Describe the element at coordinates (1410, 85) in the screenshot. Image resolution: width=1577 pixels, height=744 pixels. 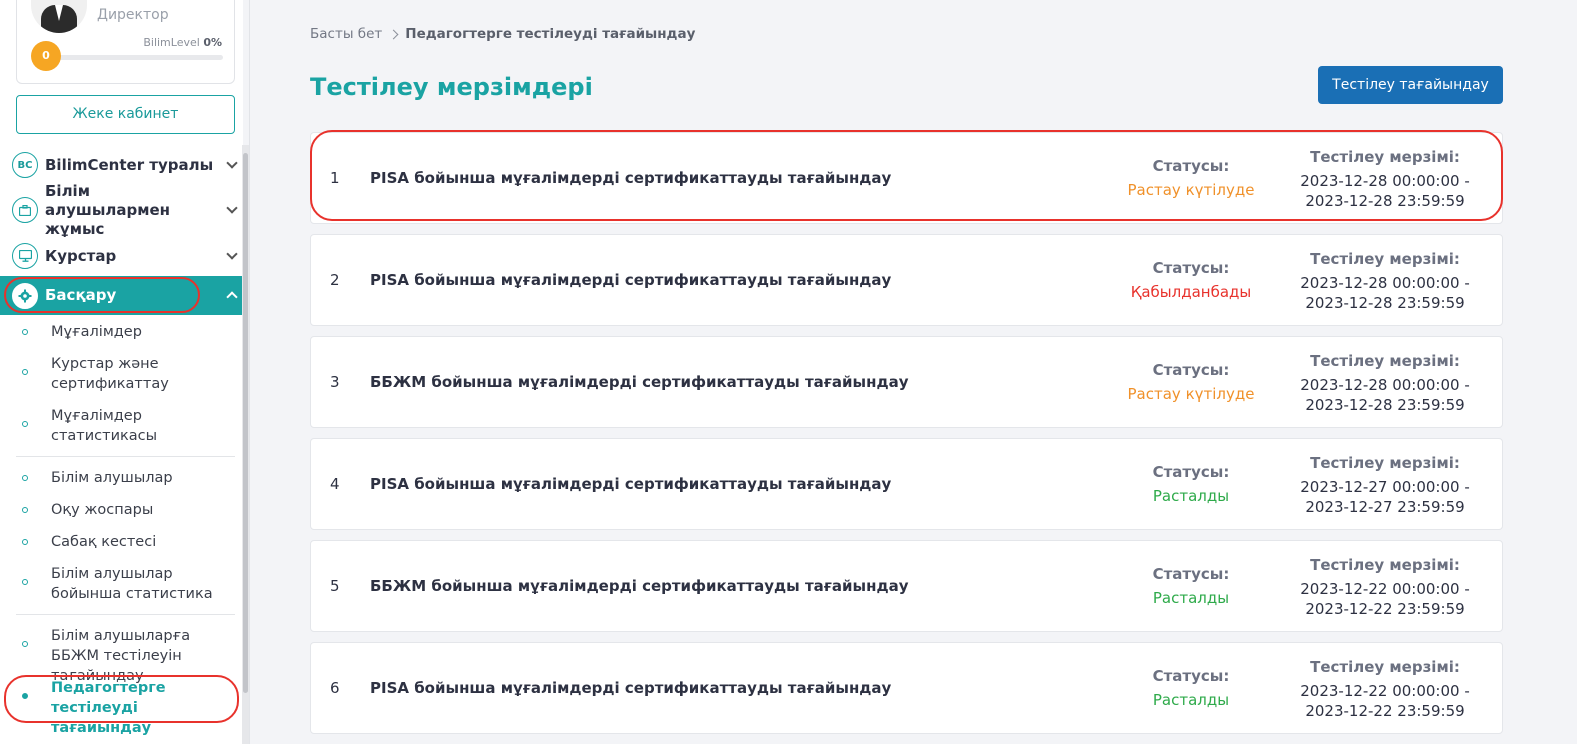
I see `assign-testing-button: Тестілеу тағайындау` at that location.